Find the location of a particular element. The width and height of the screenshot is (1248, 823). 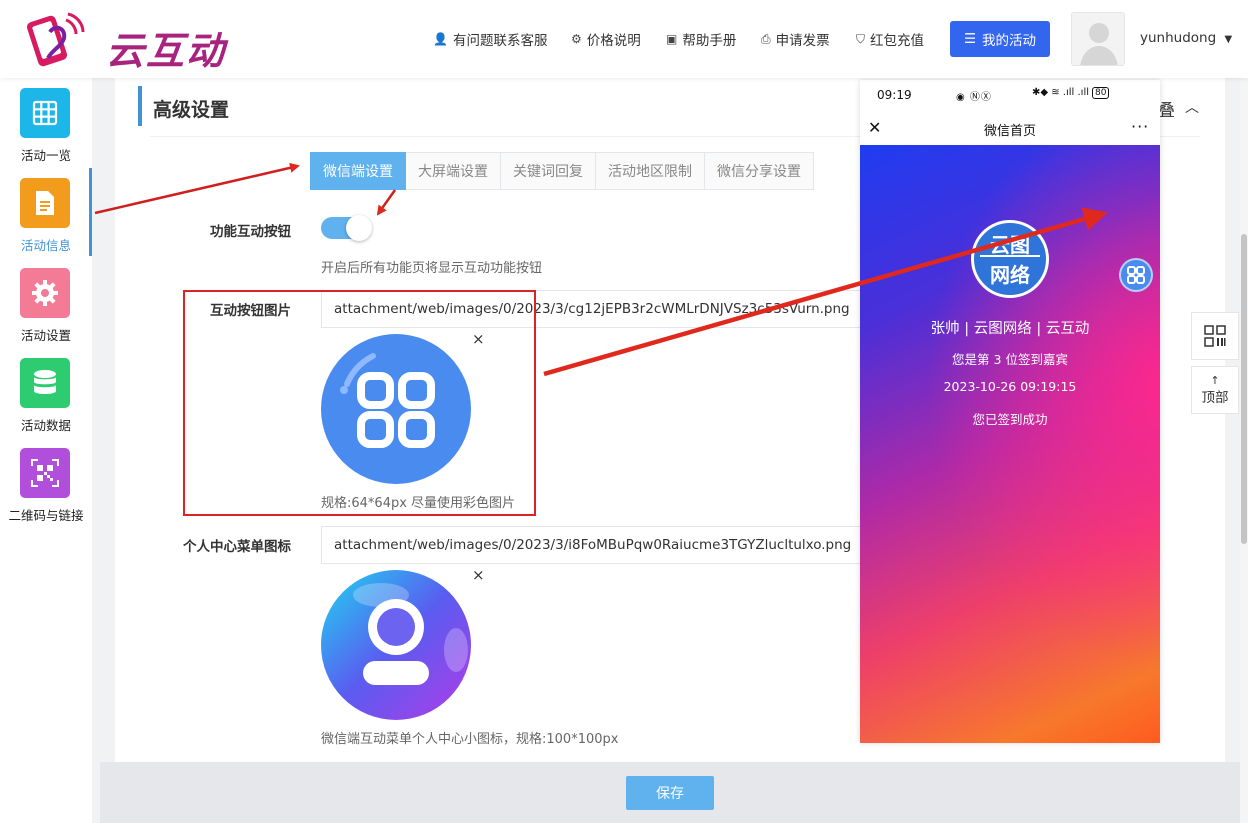

list-icon: ☰ is located at coordinates (970, 39).